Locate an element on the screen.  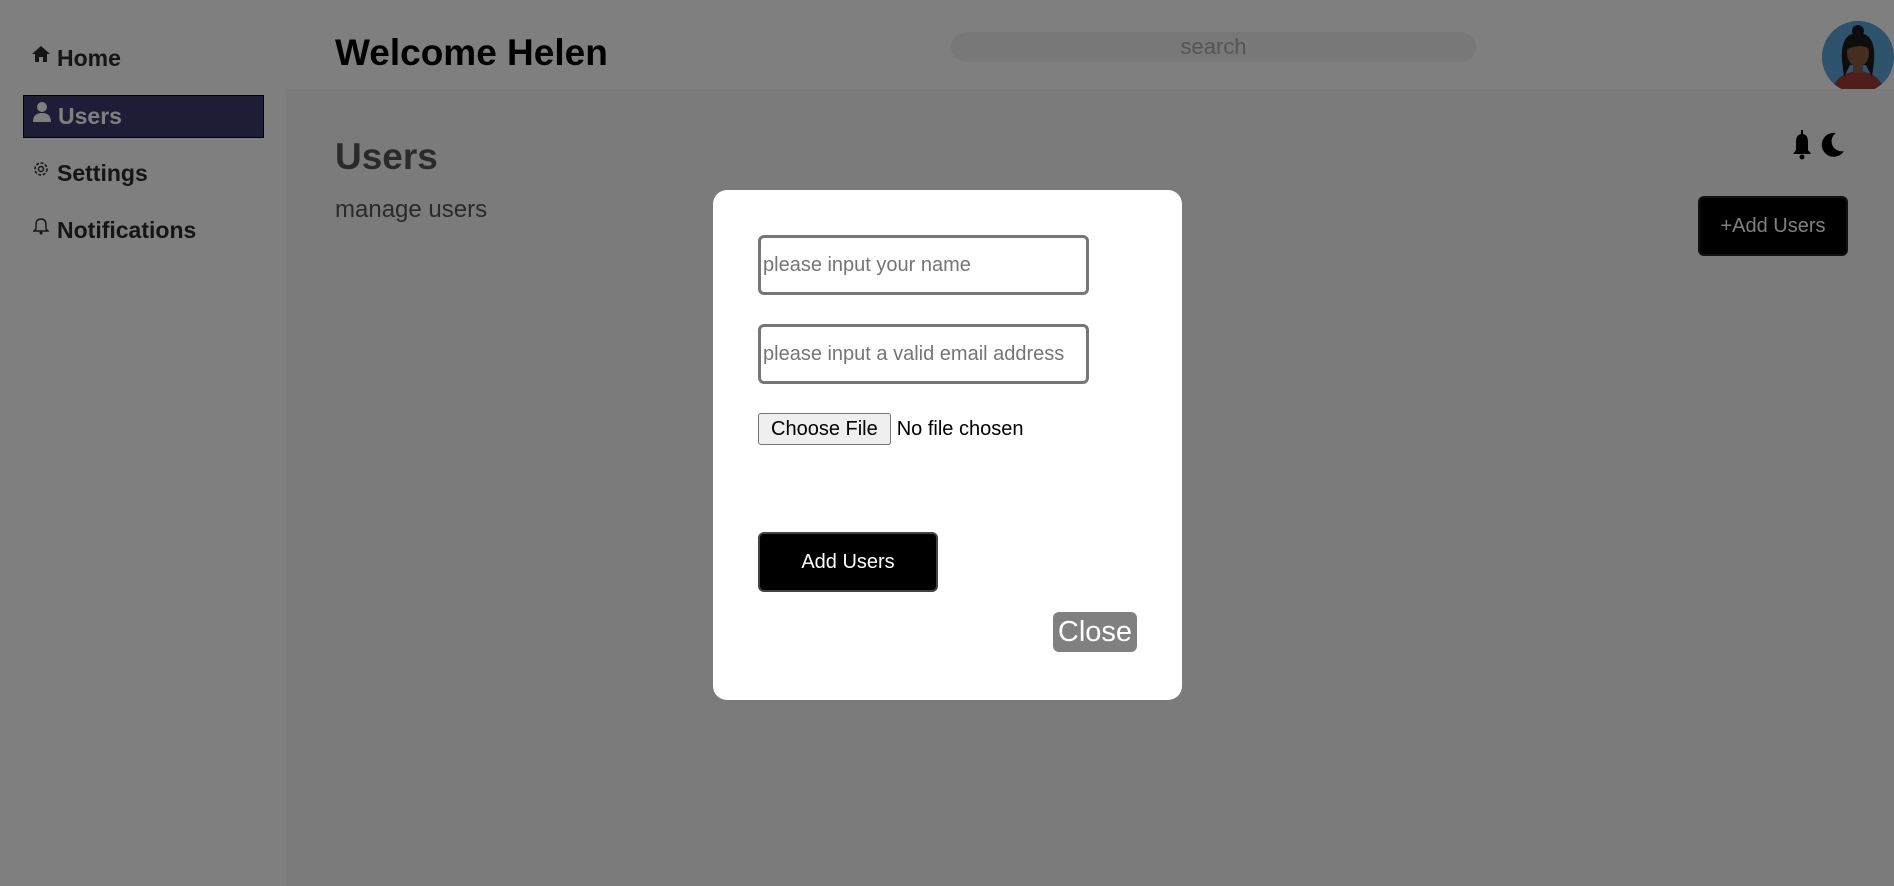
file-upload: Choose File No file chosen is located at coordinates (890, 429).